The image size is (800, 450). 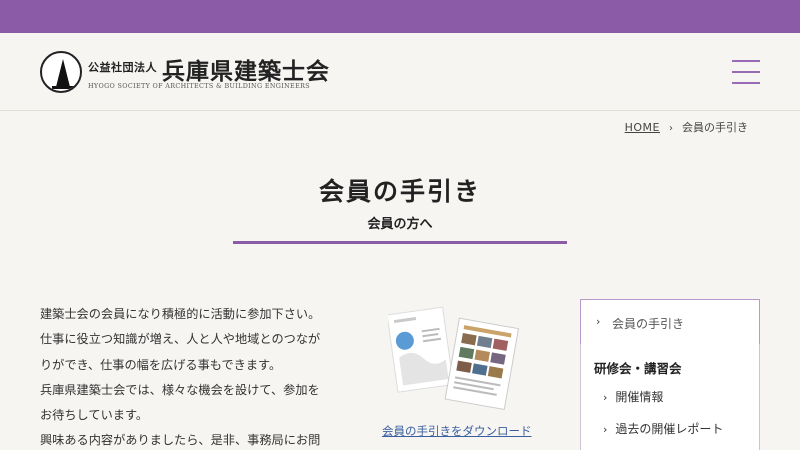 I want to click on sidebar-nav: › 会員の手引き 研修会・講習会 › 開催情報 › 過去の開催レポート, so click(x=670, y=374).